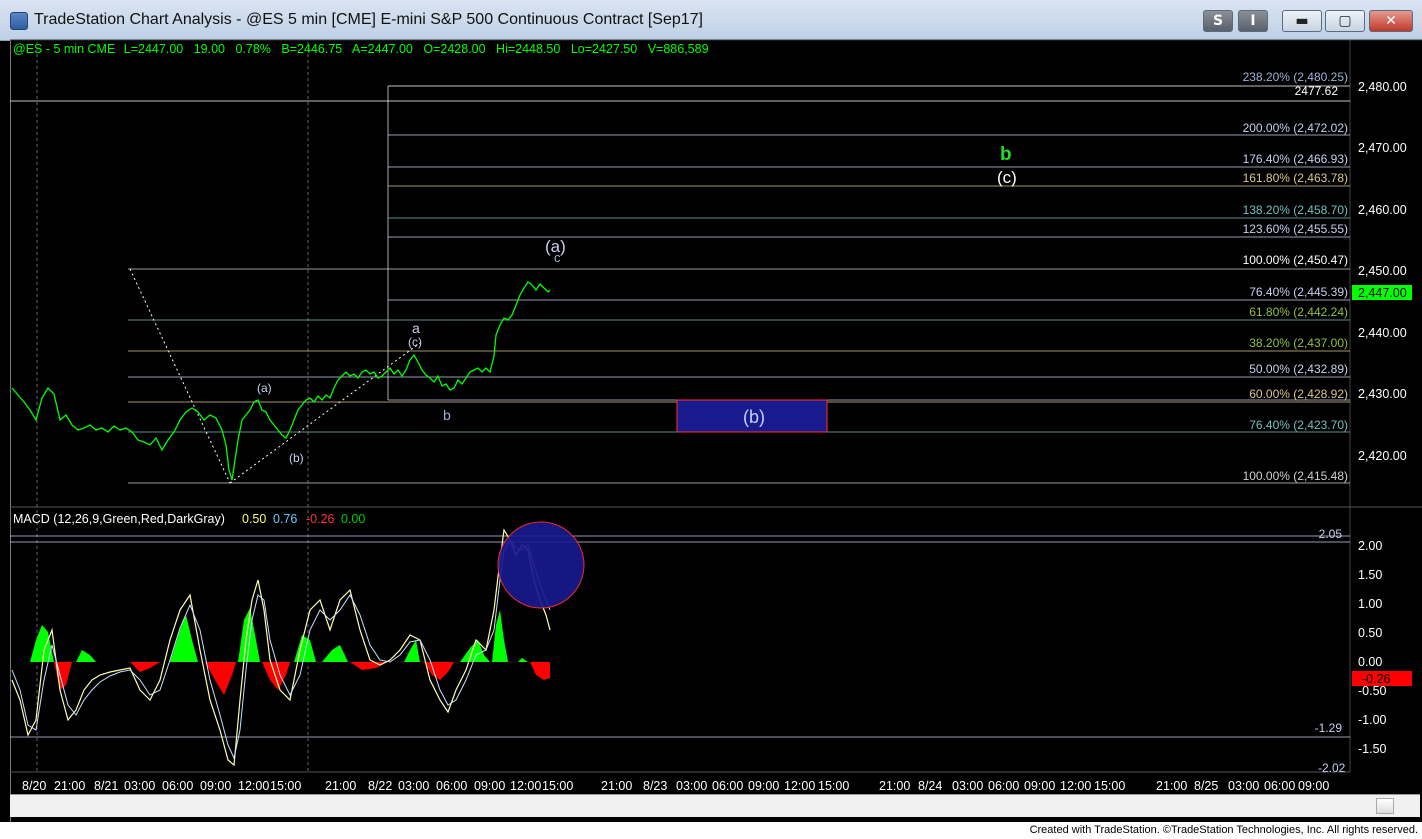  What do you see at coordinates (254, 519) in the screenshot?
I see `macd-value-1: 0.50` at bounding box center [254, 519].